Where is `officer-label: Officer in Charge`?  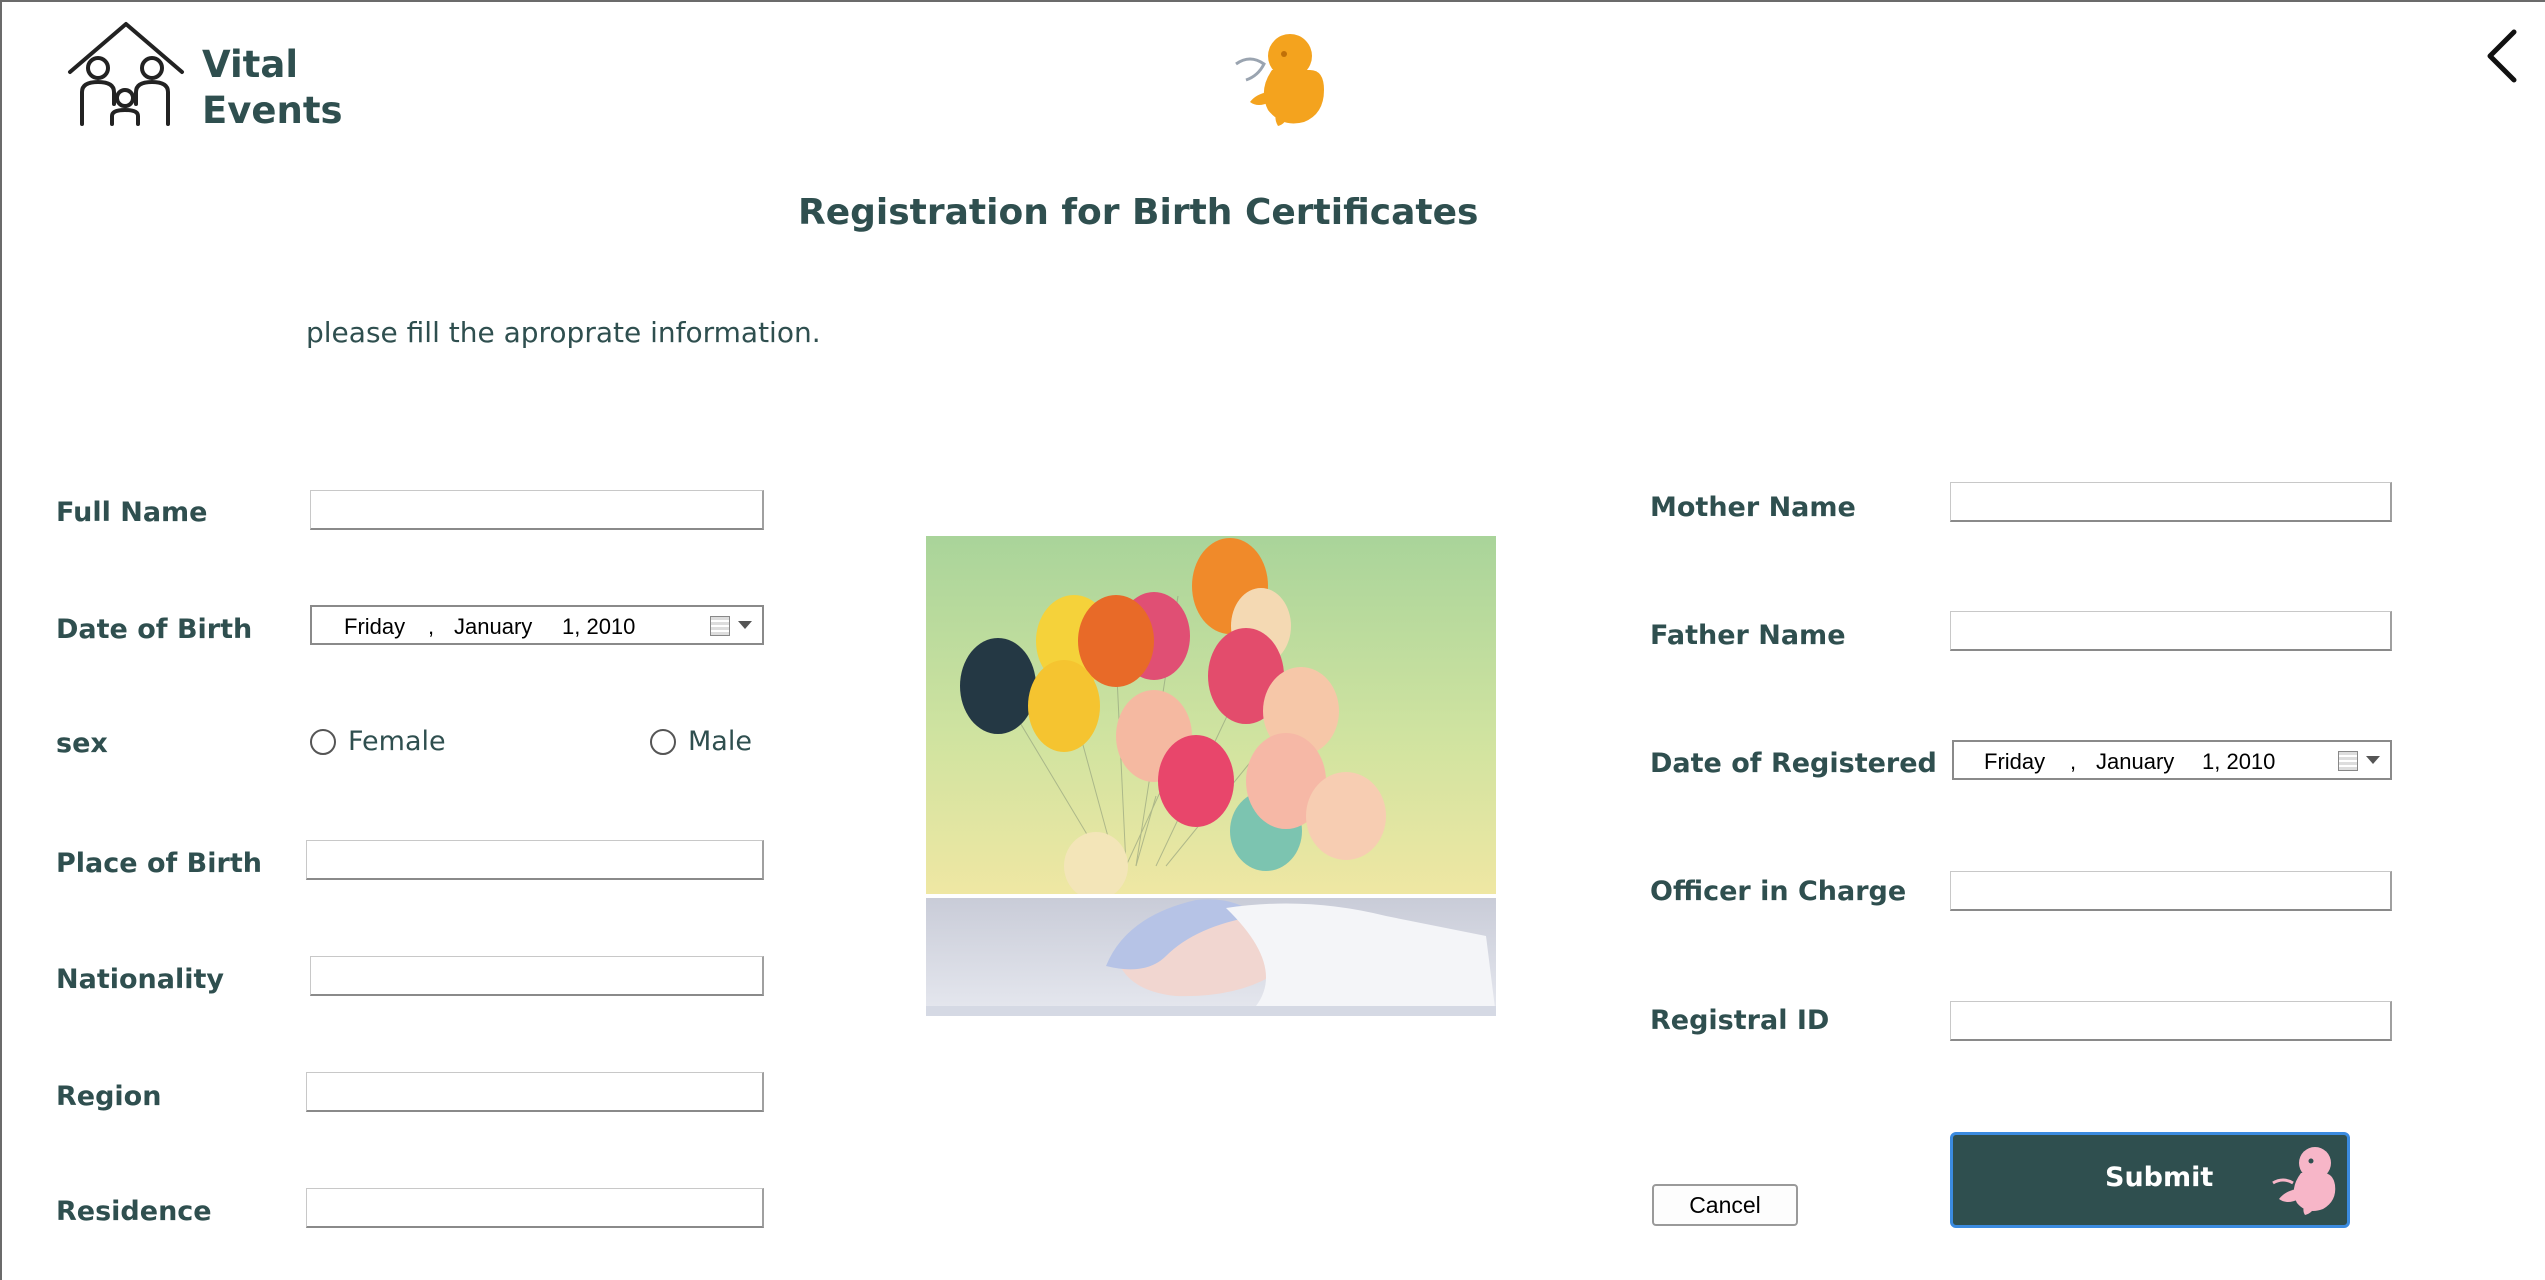 officer-label: Officer in Charge is located at coordinates (1778, 891).